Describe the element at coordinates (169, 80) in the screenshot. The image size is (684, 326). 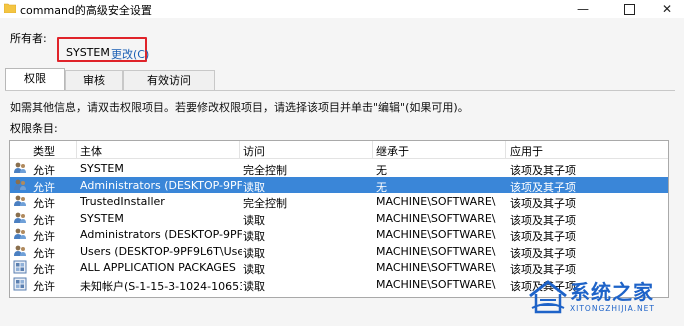
I see `tab-effective-access: 有效访问` at that location.